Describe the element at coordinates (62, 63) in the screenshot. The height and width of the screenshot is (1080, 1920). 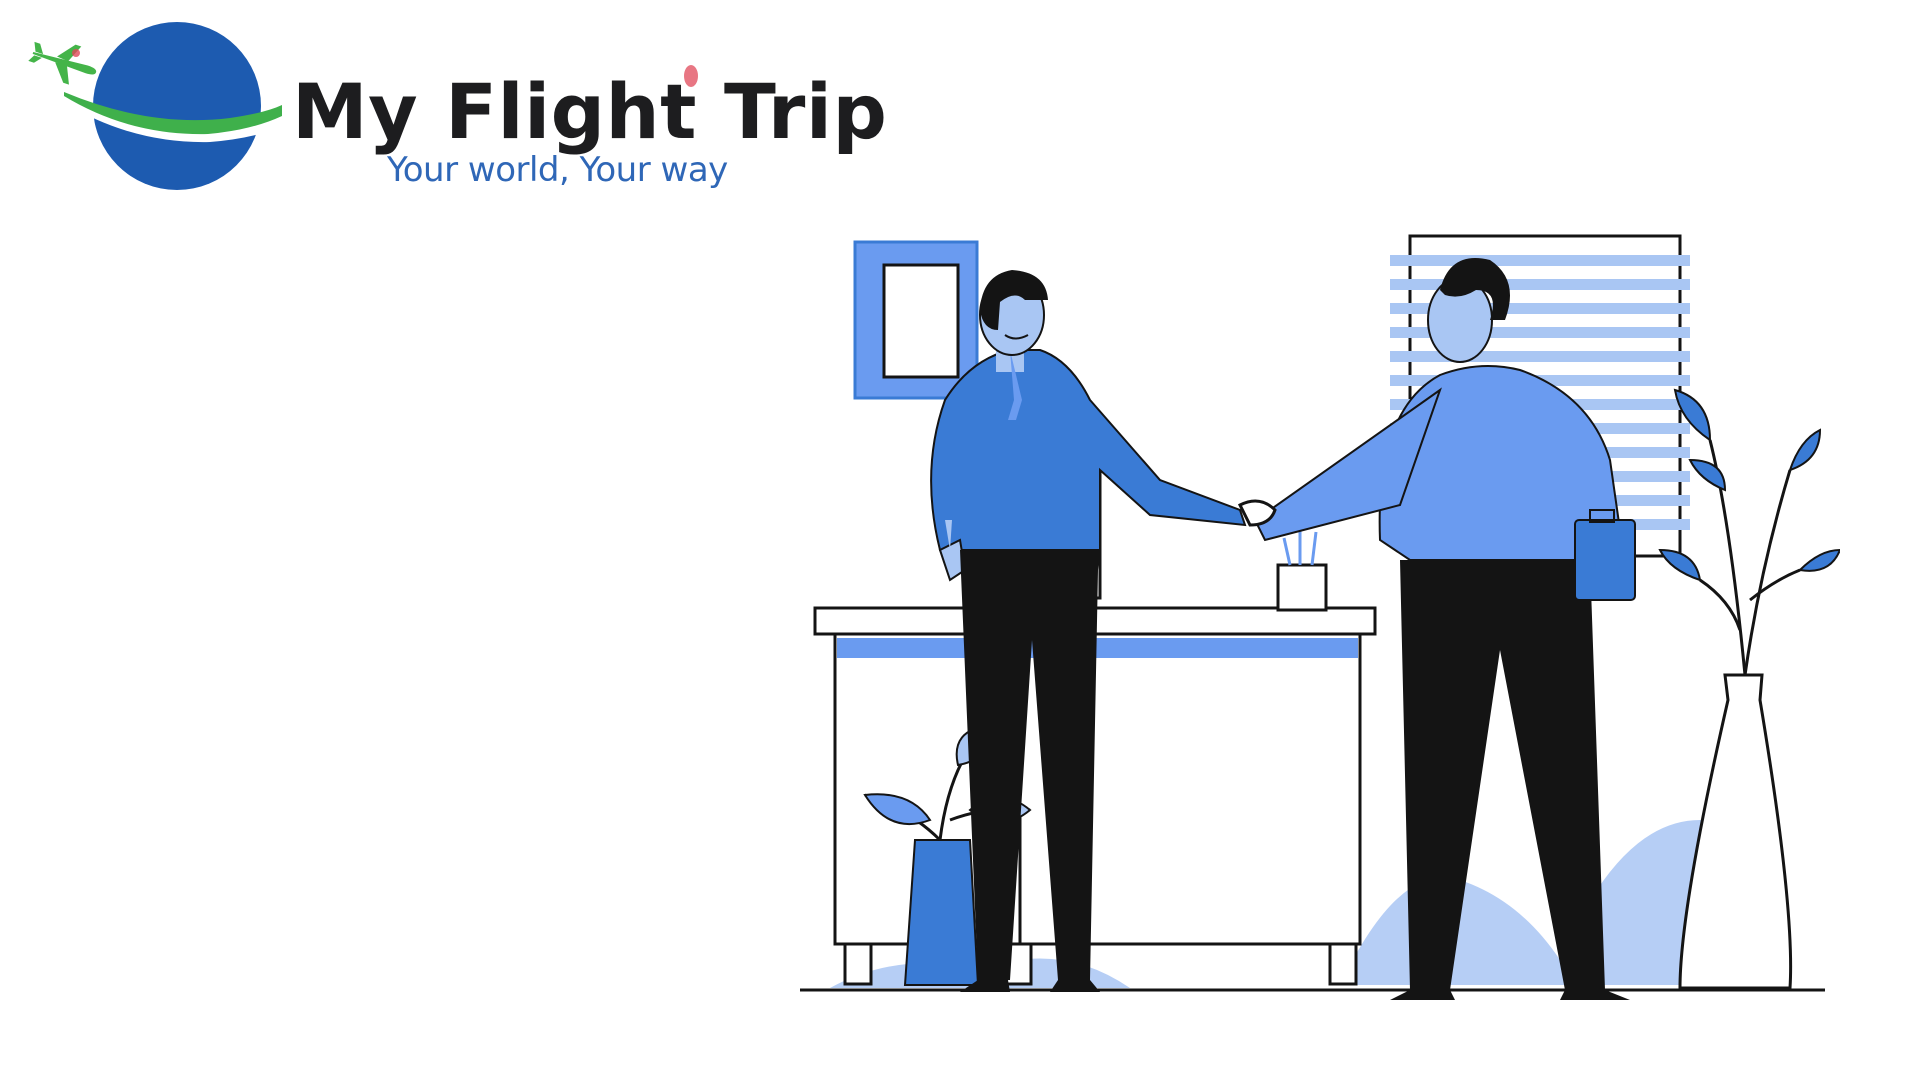
I see `logo-airplane-icon` at that location.